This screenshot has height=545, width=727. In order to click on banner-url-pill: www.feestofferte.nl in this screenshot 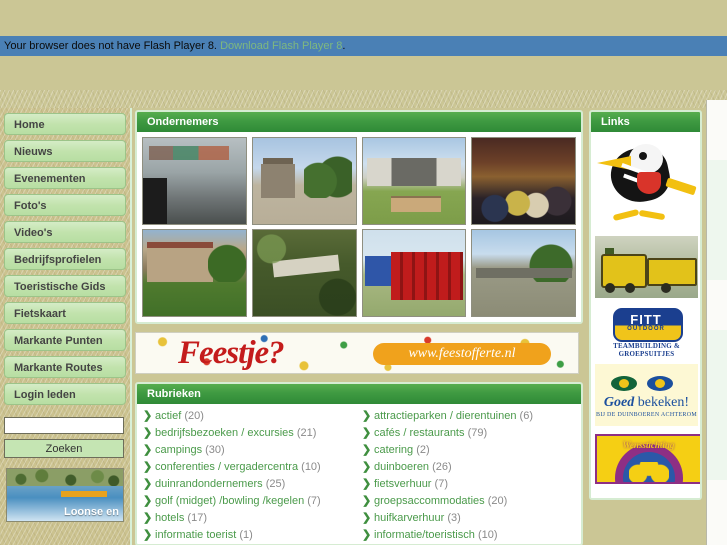, I will do `click(462, 354)`.